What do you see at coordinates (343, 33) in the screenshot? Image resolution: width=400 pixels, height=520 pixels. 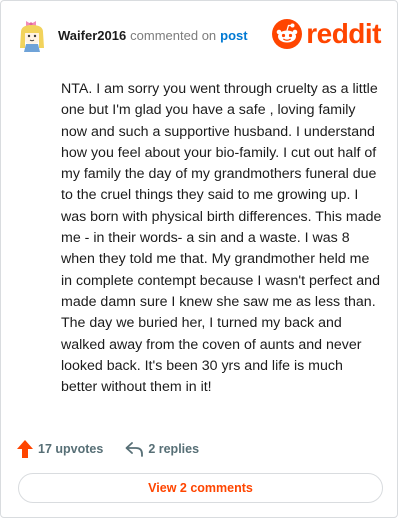 I see `reddit-wordmark: reddit` at bounding box center [343, 33].